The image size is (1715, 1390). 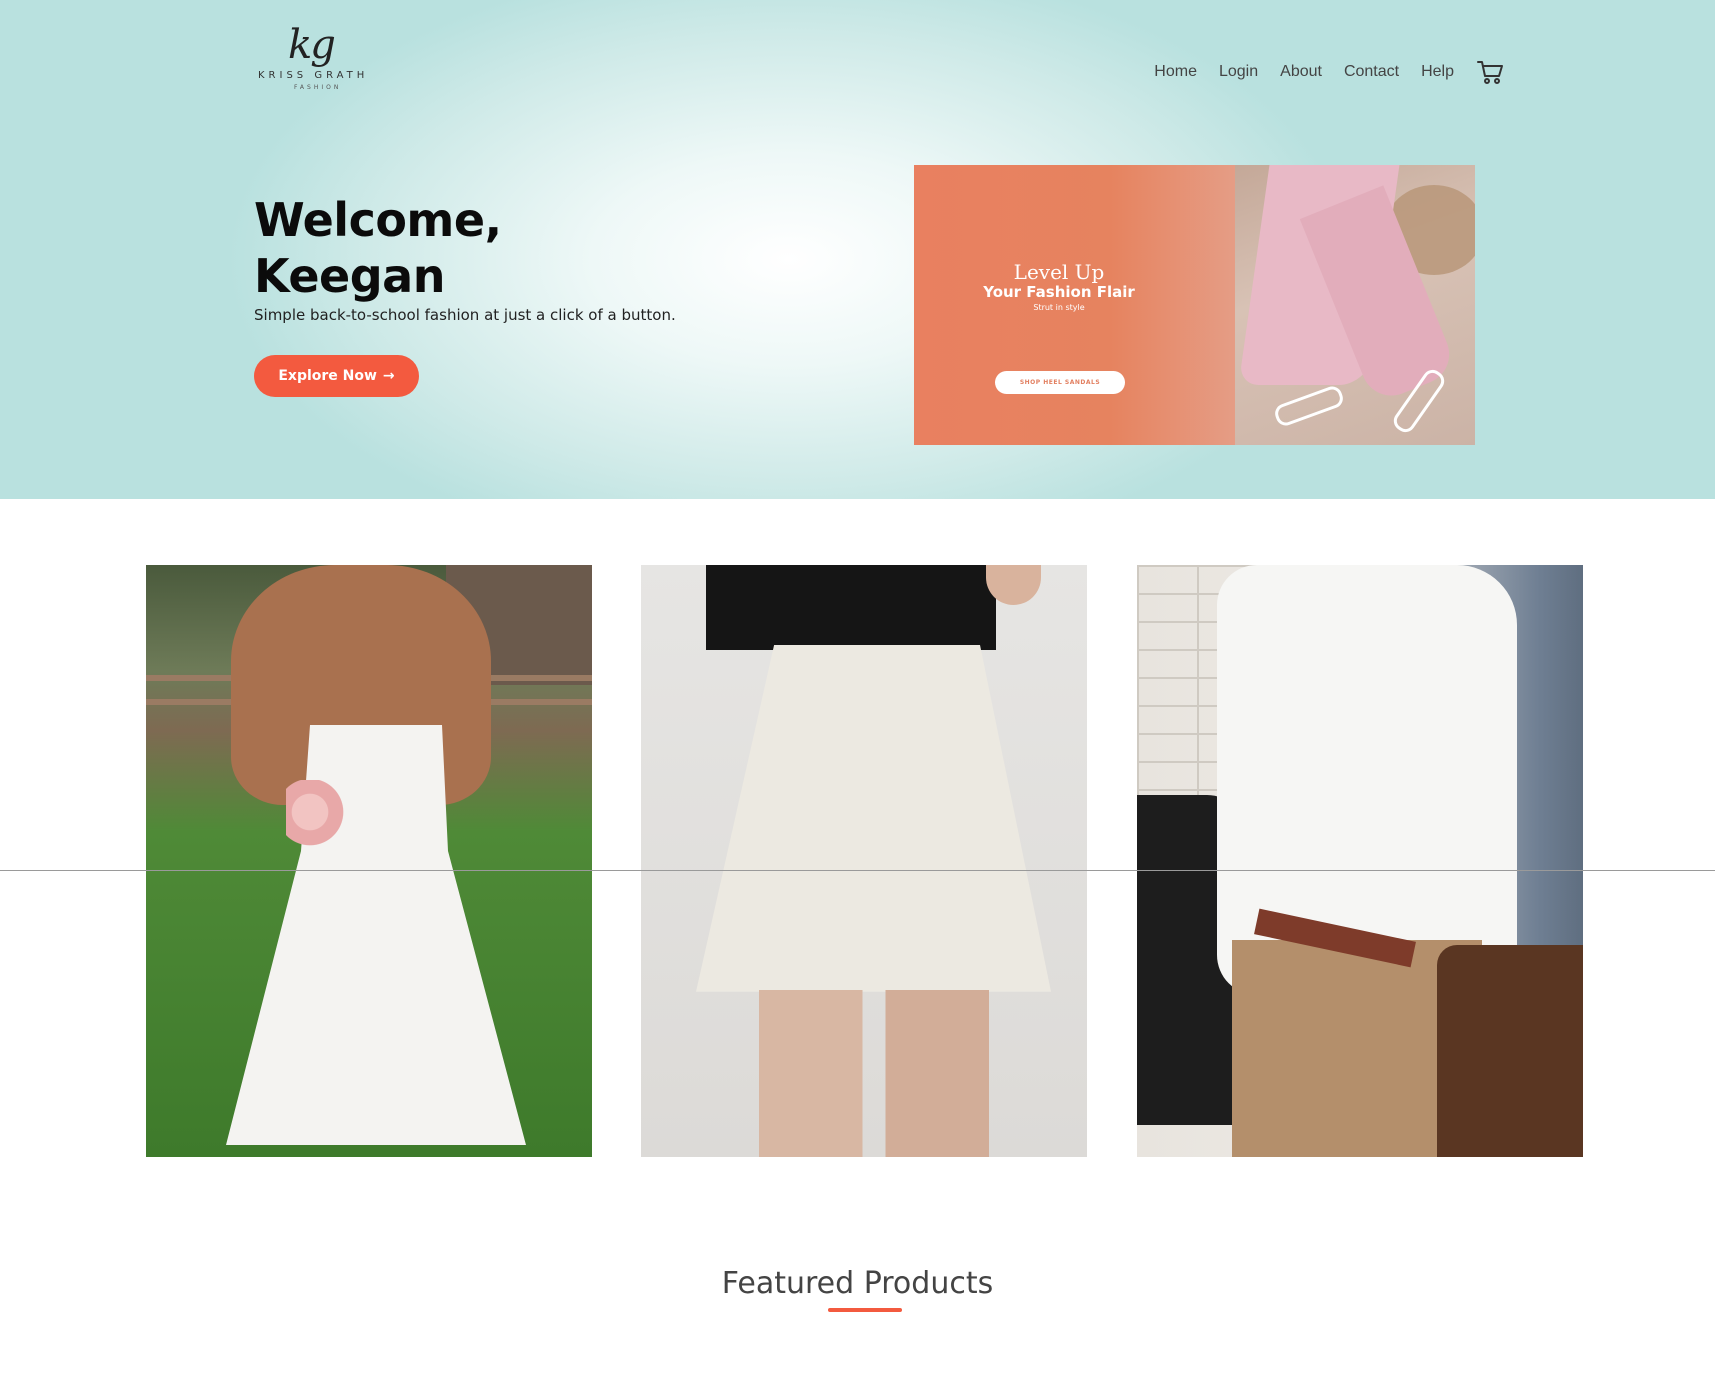 I want to click on explore-now-button: Explore Now →, so click(x=336, y=376).